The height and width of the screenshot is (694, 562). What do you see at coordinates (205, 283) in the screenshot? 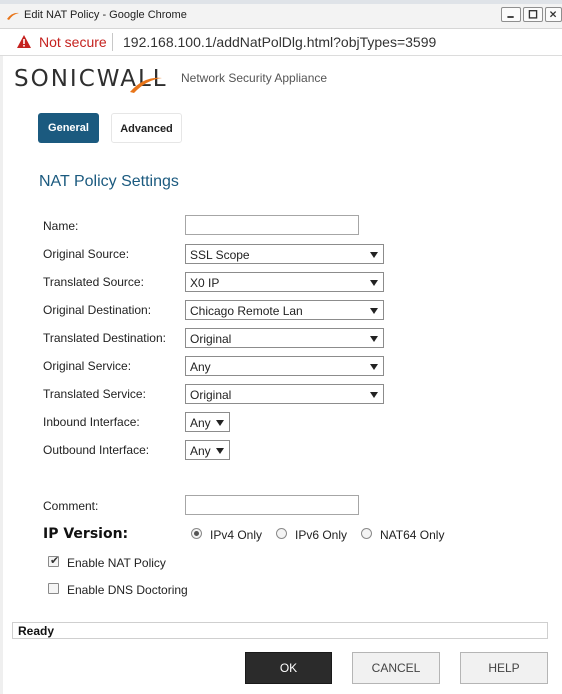
I see `translated-source-value: X0 IP` at bounding box center [205, 283].